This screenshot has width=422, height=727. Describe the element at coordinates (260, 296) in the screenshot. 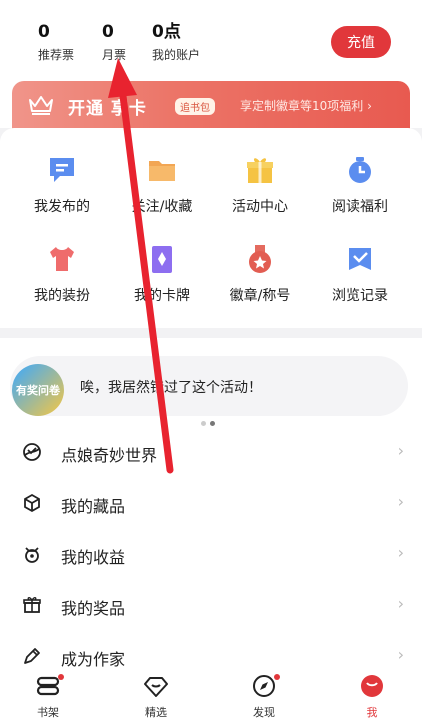

I see `grid-label: 徽章/称号` at that location.